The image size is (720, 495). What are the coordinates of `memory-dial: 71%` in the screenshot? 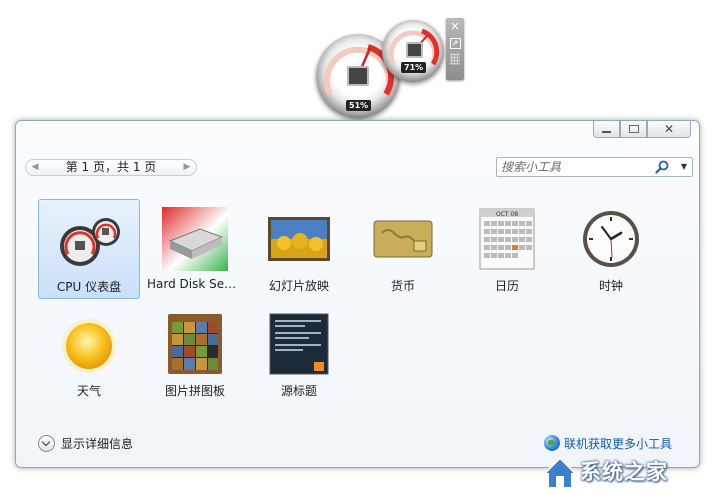 It's located at (413, 51).